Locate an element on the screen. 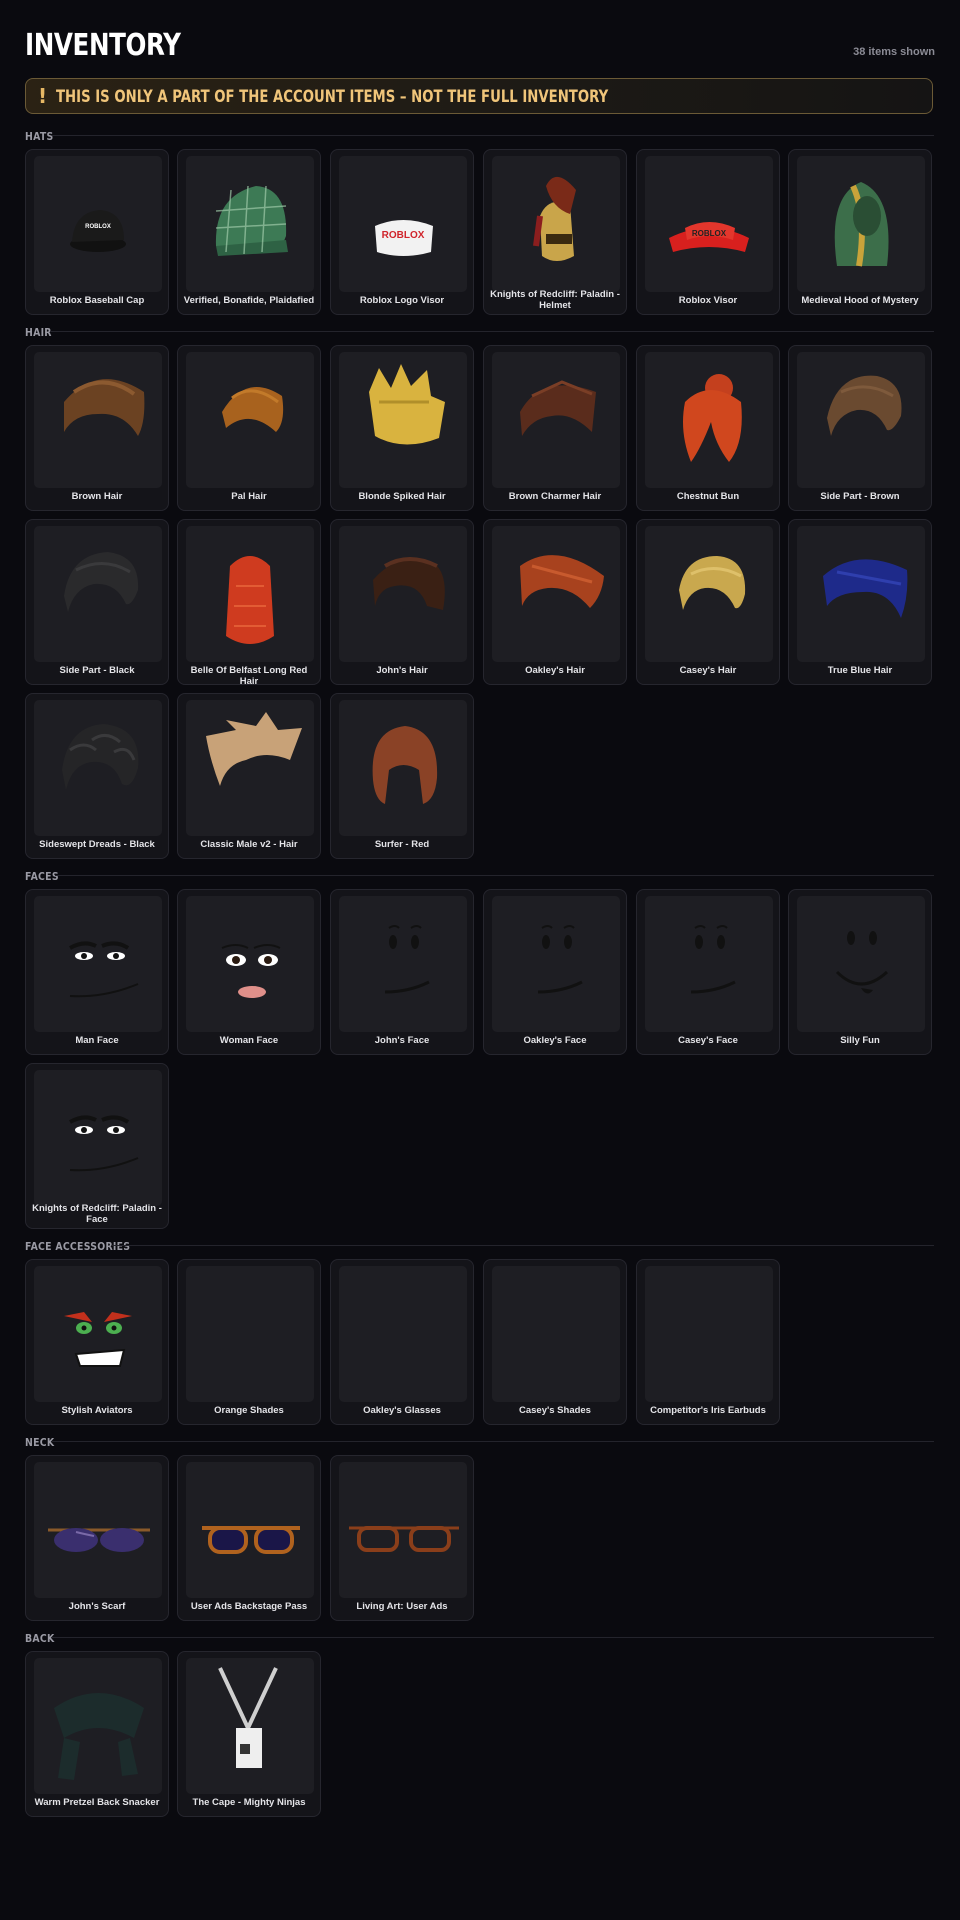 Image resolution: width=960 pixels, height=1920 pixels. inventory-item-card: Oakley's Face is located at coordinates (555, 972).